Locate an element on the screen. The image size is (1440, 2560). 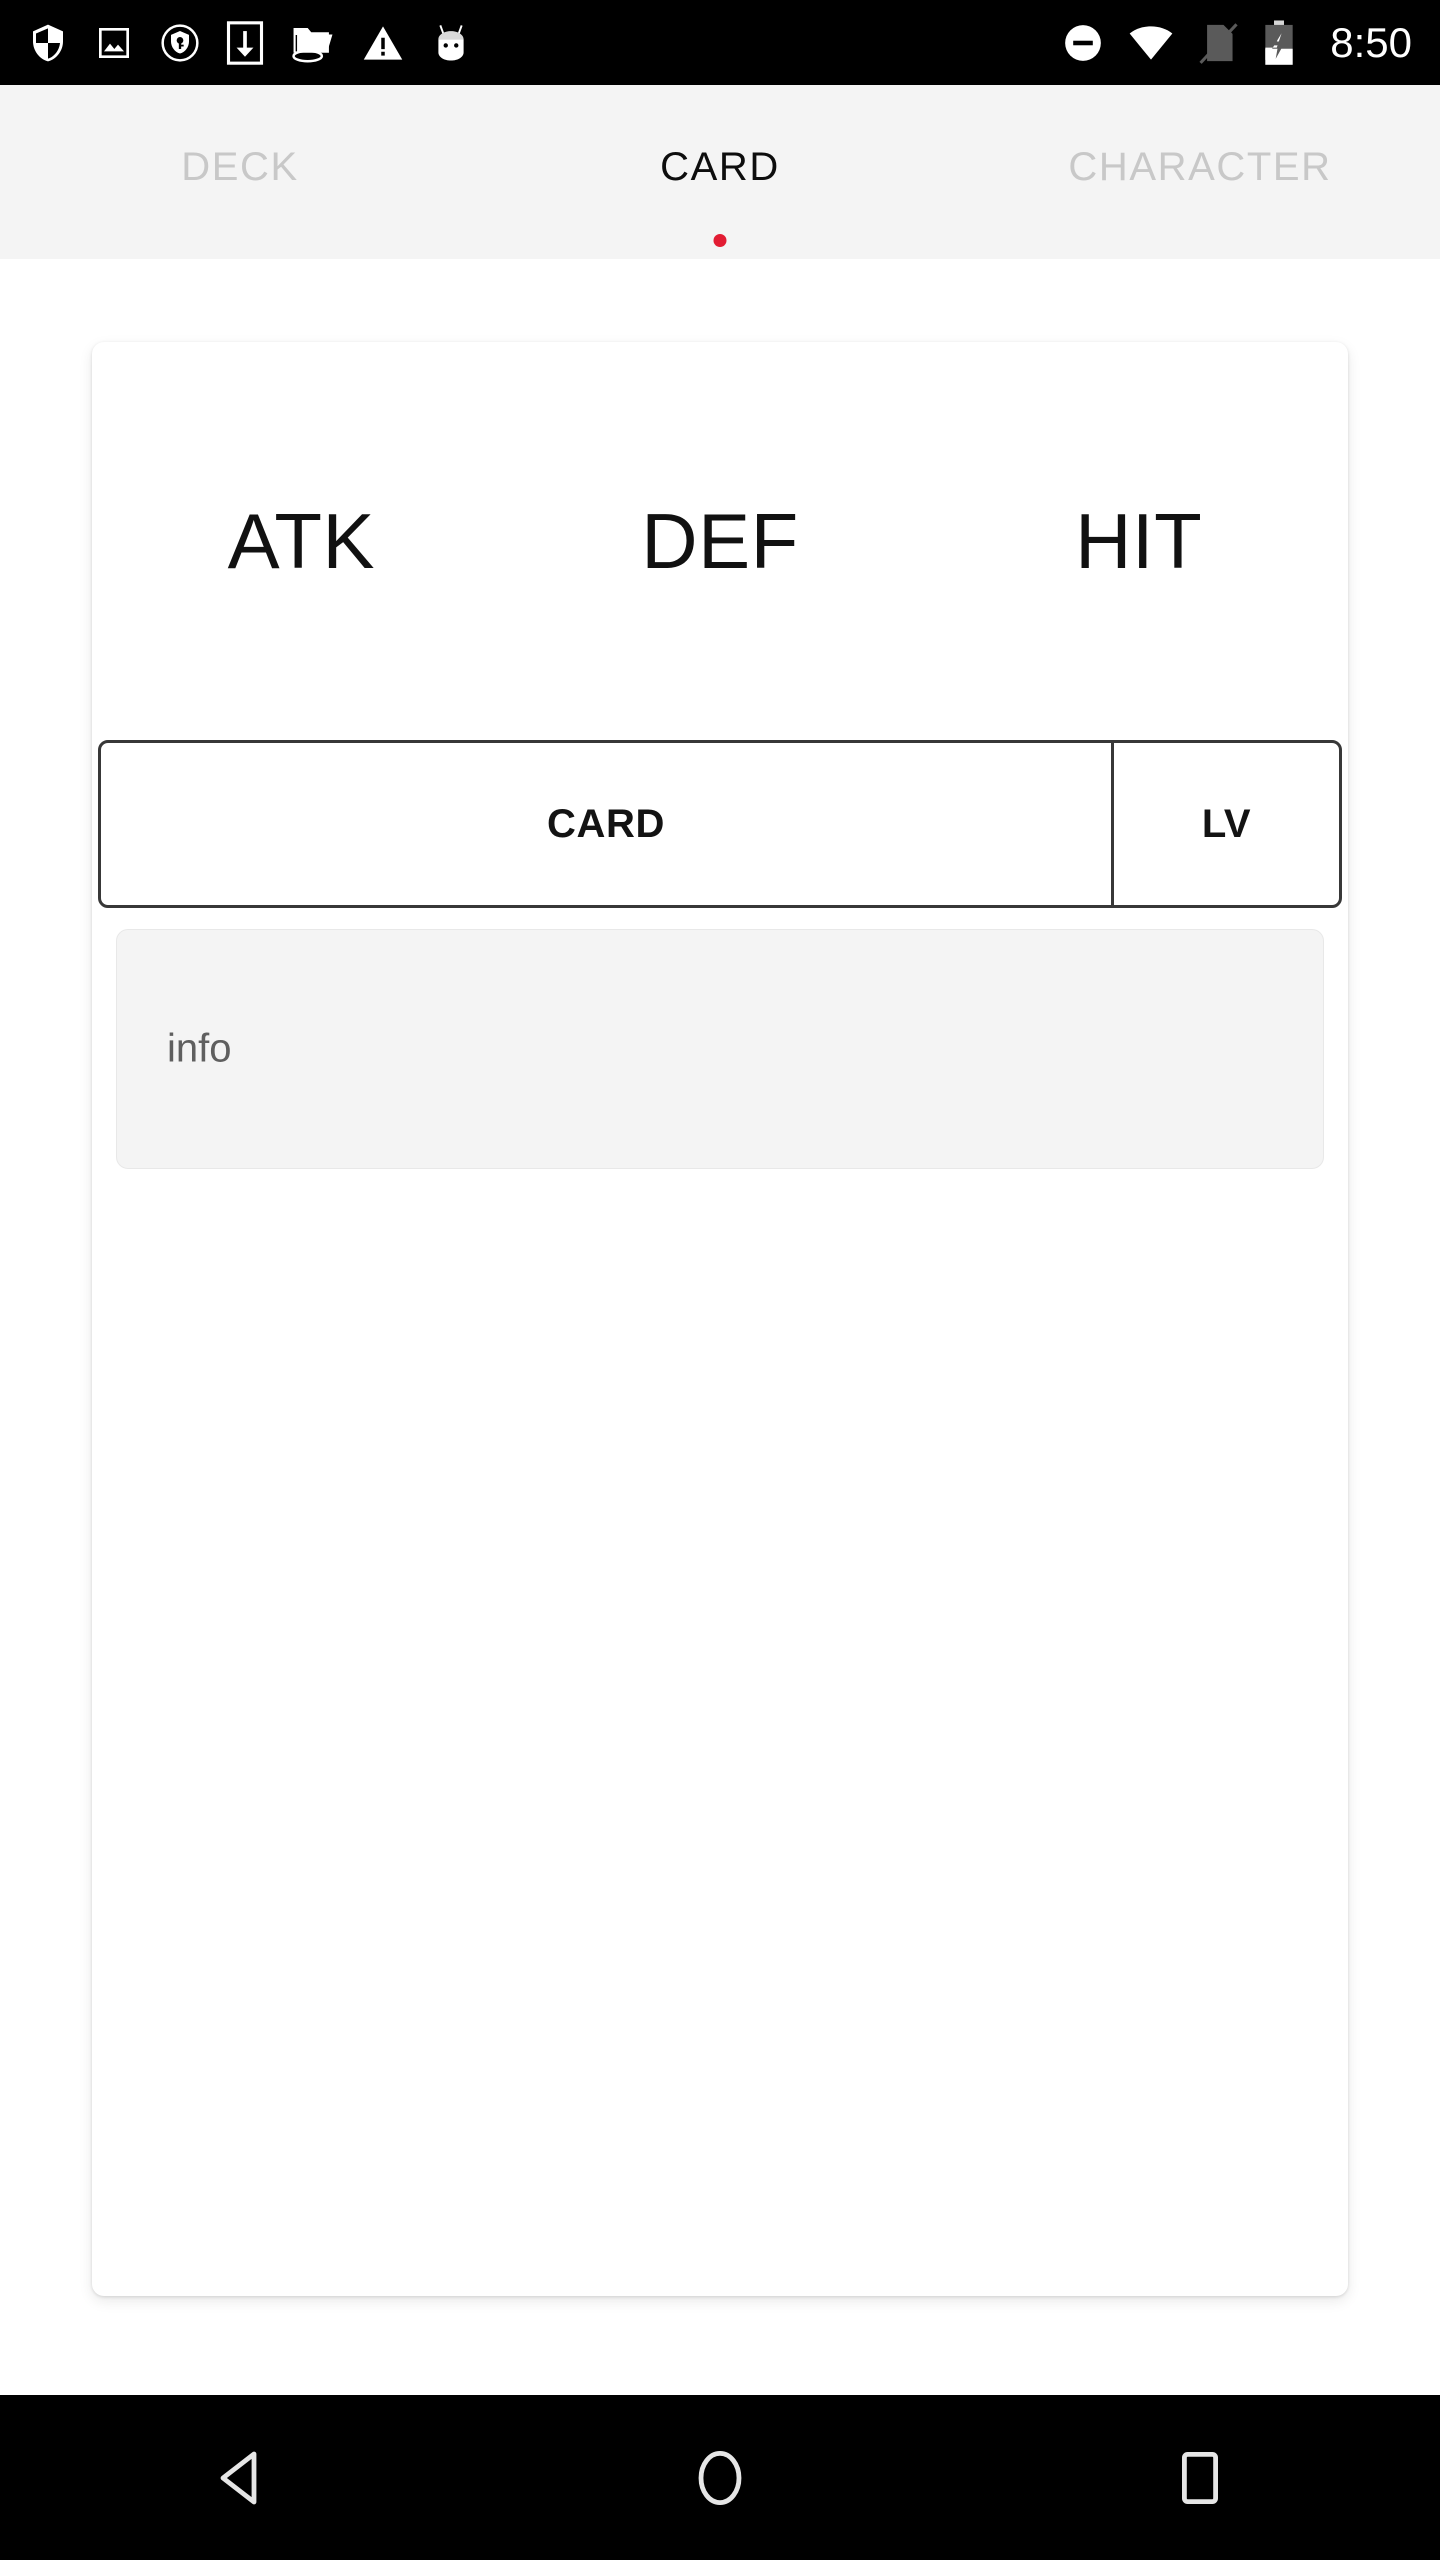
android-mascot-icon is located at coordinates (451, 42).